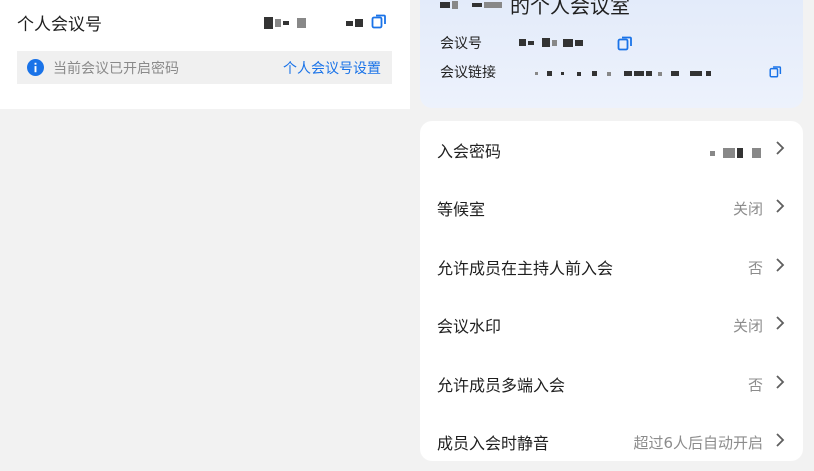 The image size is (814, 471). Describe the element at coordinates (736, 153) in the screenshot. I see `masked-password-value` at that location.